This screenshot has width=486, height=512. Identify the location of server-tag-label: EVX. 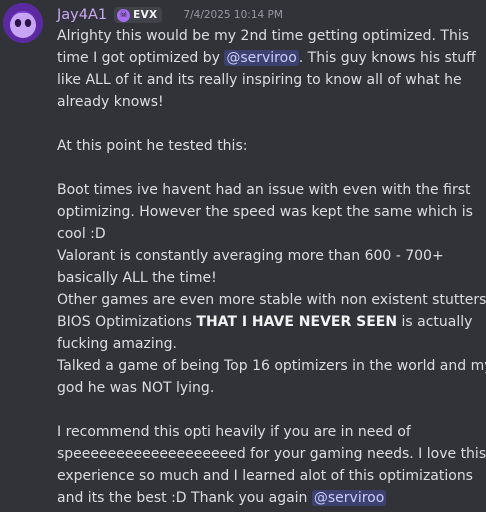
(145, 15).